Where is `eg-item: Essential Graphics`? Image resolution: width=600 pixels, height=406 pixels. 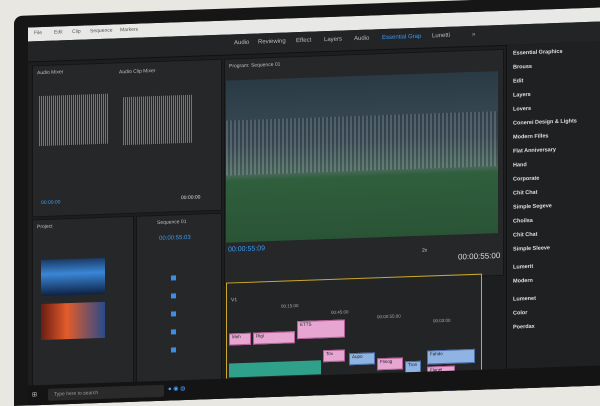
eg-item: Essential Graphics is located at coordinates (538, 53).